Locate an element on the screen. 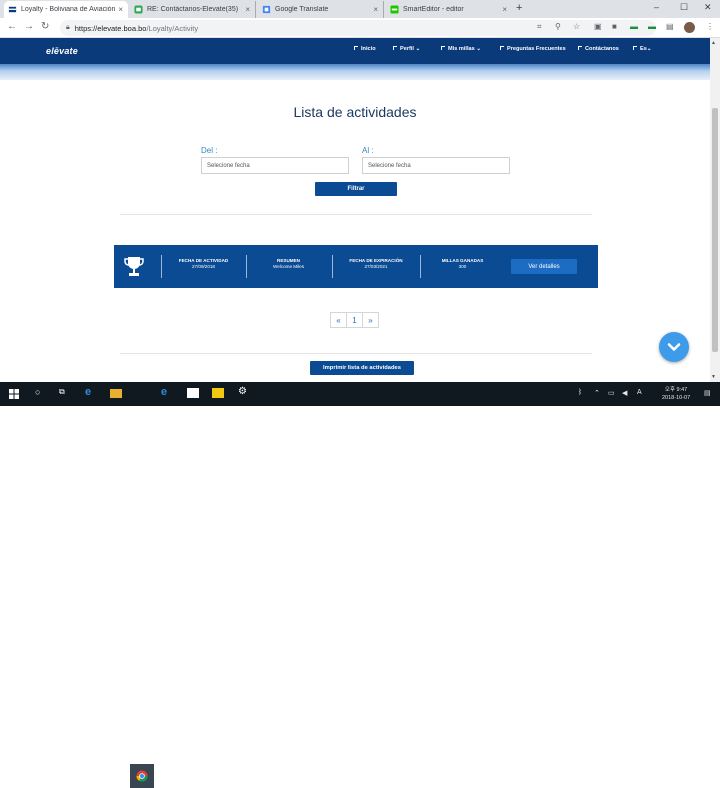  print-activities-button: Imprimir lista de actividades is located at coordinates (362, 368).